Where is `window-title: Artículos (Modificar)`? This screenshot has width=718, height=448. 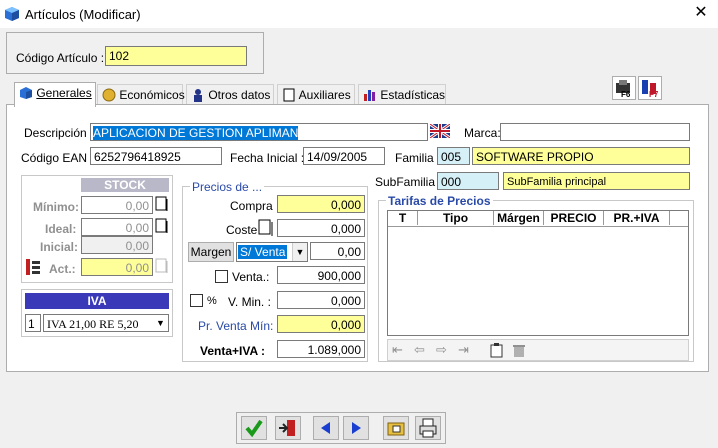
window-title: Artículos (Modificar) is located at coordinates (83, 14).